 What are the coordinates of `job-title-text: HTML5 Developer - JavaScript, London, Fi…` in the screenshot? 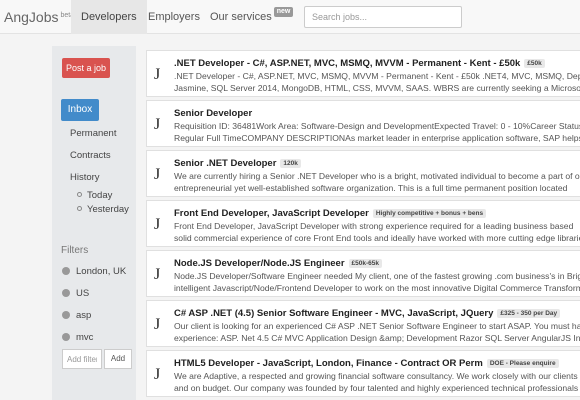 It's located at (328, 363).